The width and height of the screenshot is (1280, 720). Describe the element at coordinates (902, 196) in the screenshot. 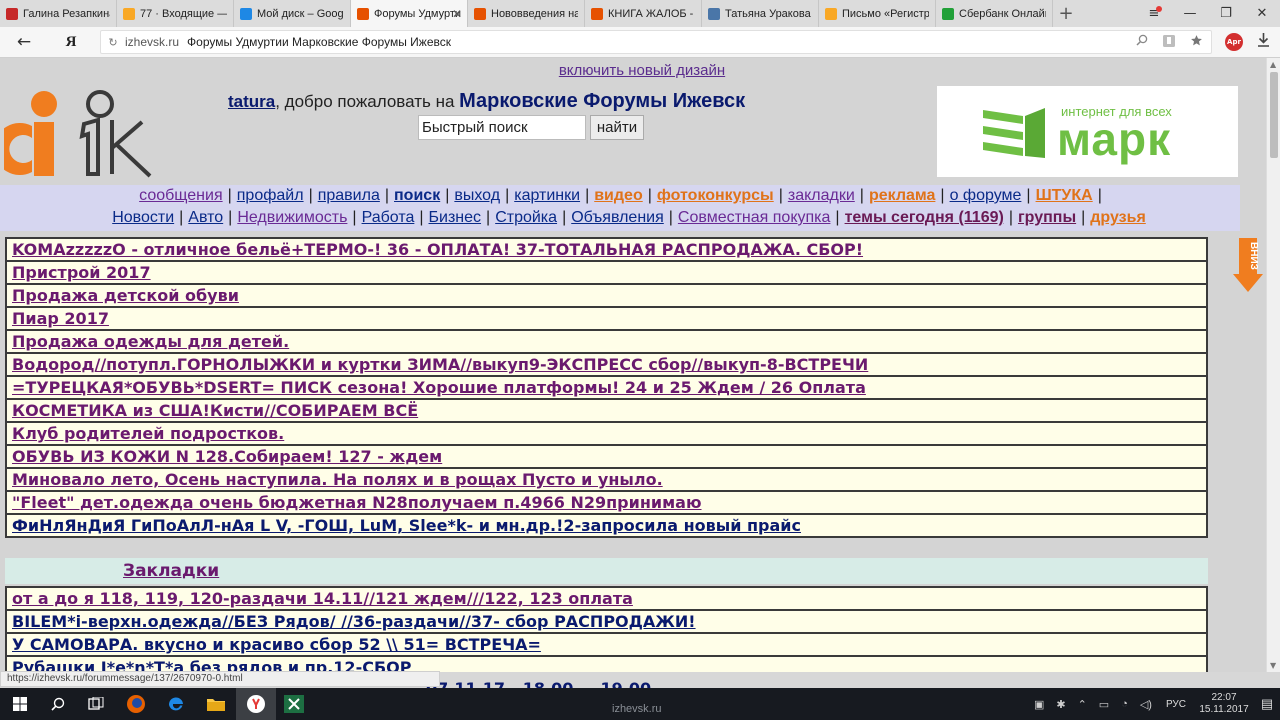

I see `menu-item-main-9: реклама` at that location.